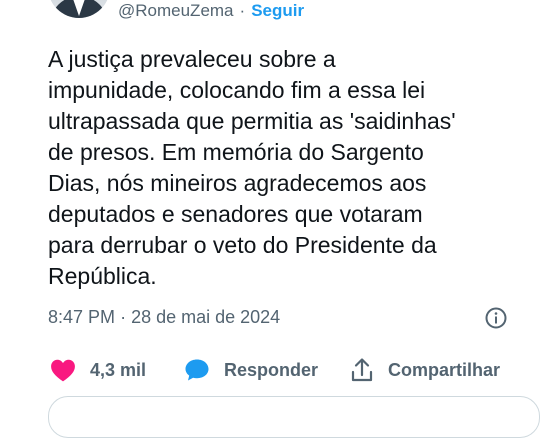 This screenshot has width=560, height=438. Describe the element at coordinates (79, 9) in the screenshot. I see `avatar` at that location.